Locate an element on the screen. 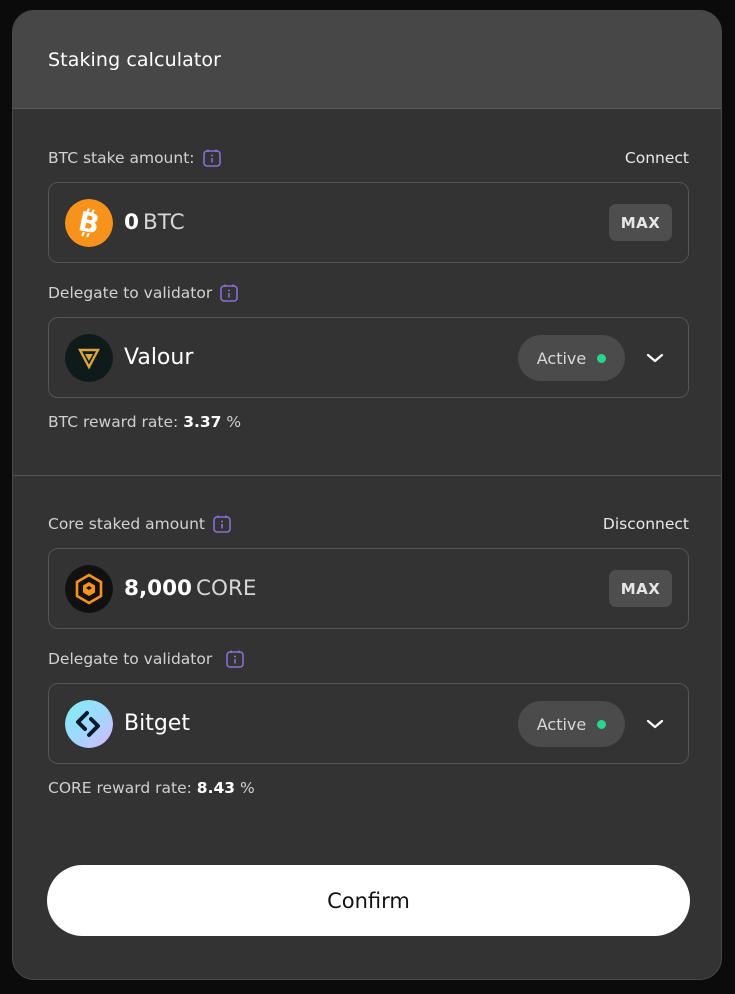 The height and width of the screenshot is (994, 735). card-header: Staking calculator is located at coordinates (367, 60).